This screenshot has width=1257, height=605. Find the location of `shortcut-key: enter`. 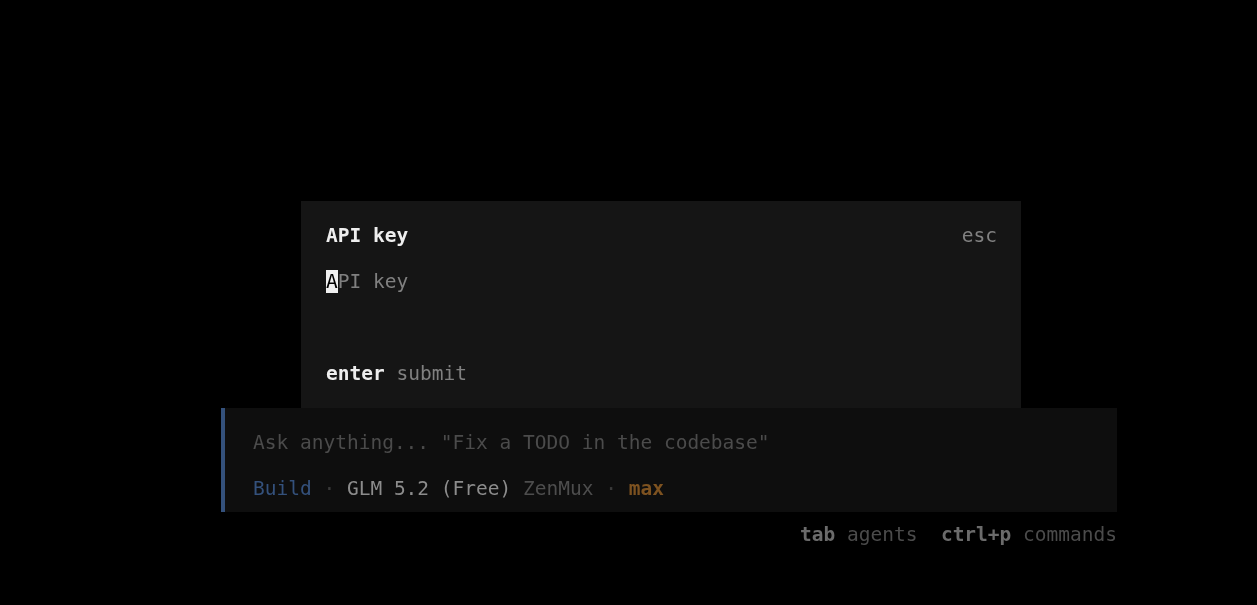

shortcut-key: enter is located at coordinates (355, 373).